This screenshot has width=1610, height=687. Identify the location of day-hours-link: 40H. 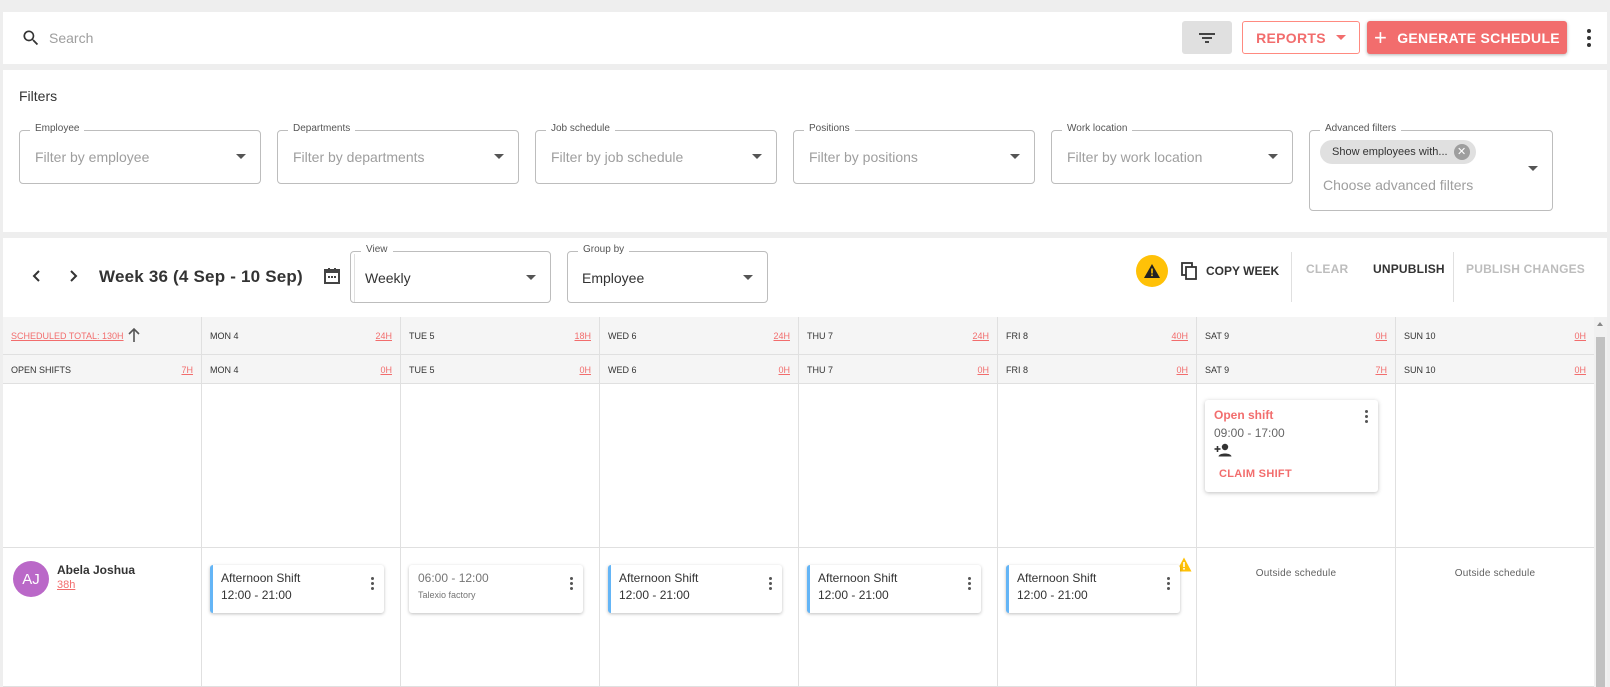
(1179, 336).